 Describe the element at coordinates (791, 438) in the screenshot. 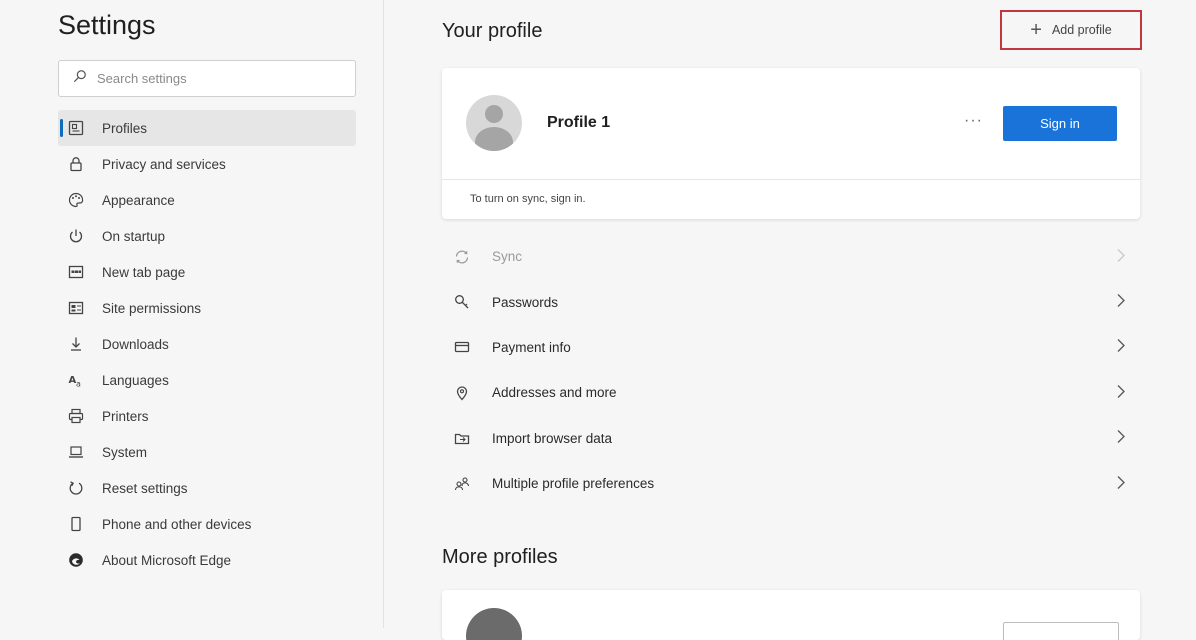

I see `menu-item-import-browser-data: Import browser data` at that location.